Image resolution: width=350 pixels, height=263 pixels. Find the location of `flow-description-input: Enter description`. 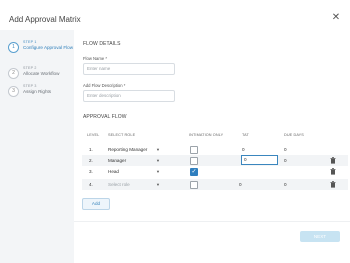

flow-description-input: Enter description is located at coordinates (129, 96).